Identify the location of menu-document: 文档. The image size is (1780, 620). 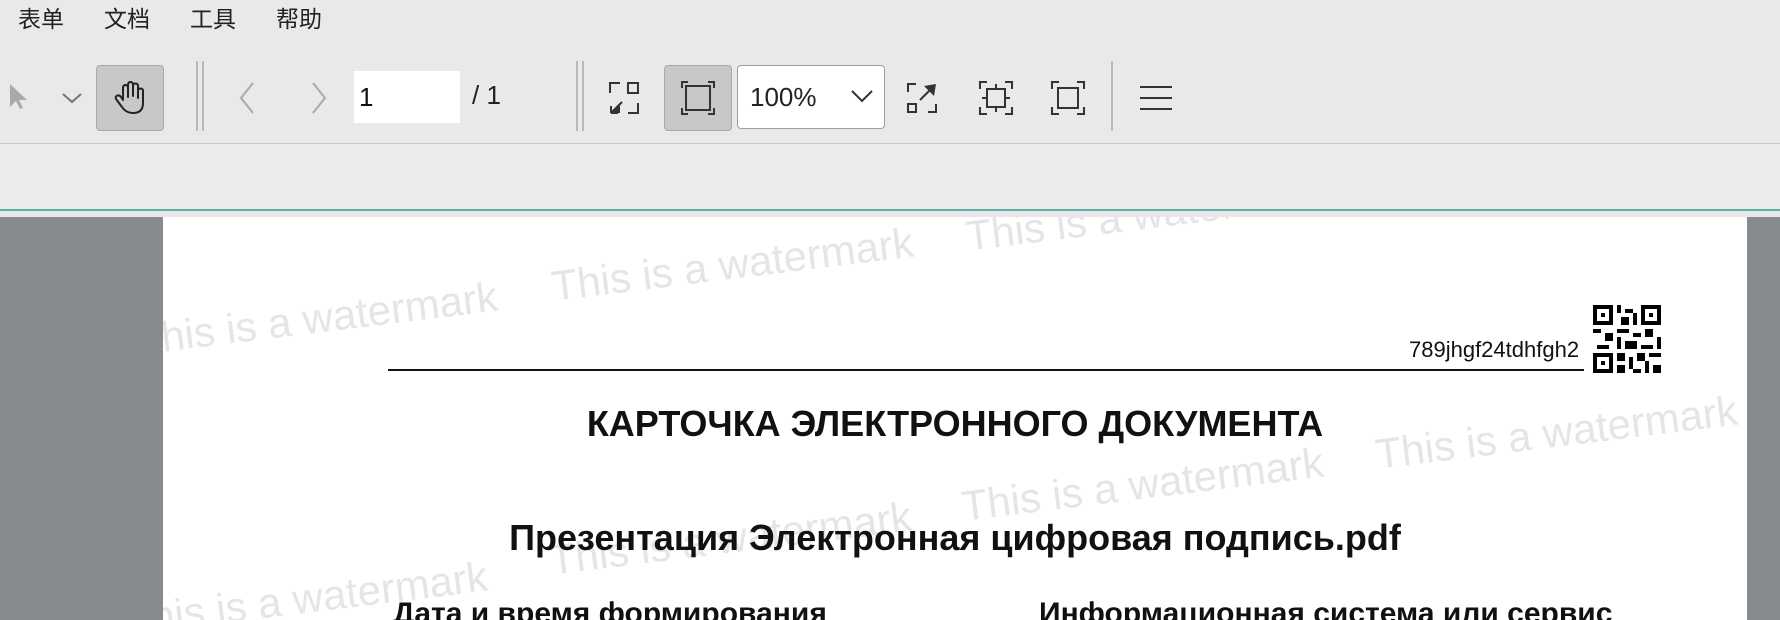
(127, 20).